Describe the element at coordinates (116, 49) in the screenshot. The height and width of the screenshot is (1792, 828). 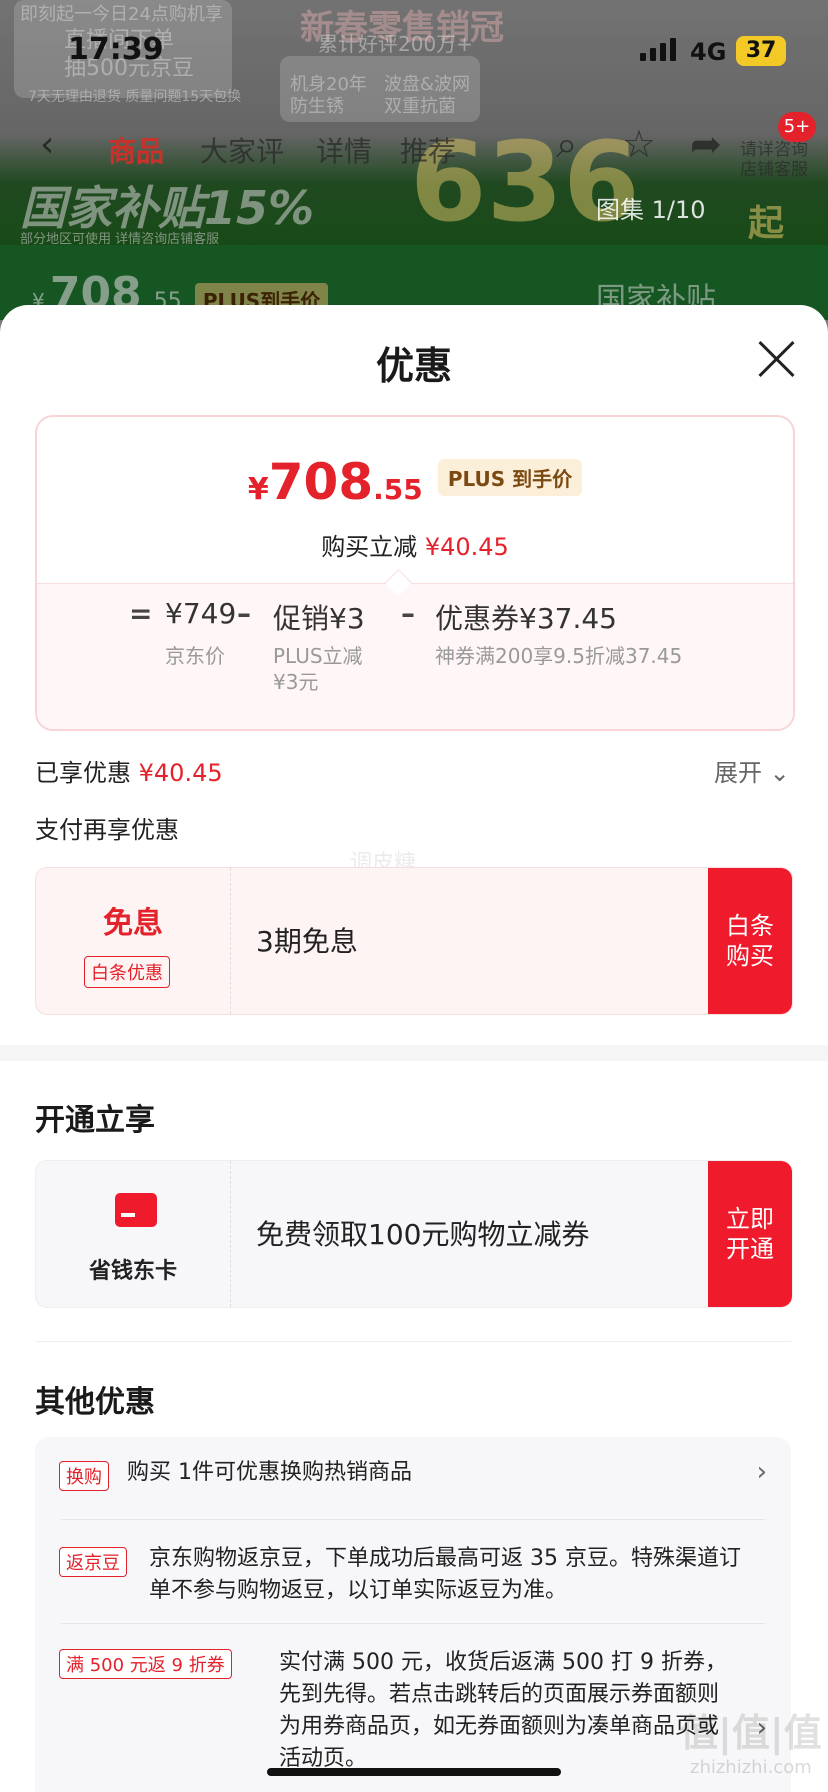
I see `clock: 17:39` at that location.